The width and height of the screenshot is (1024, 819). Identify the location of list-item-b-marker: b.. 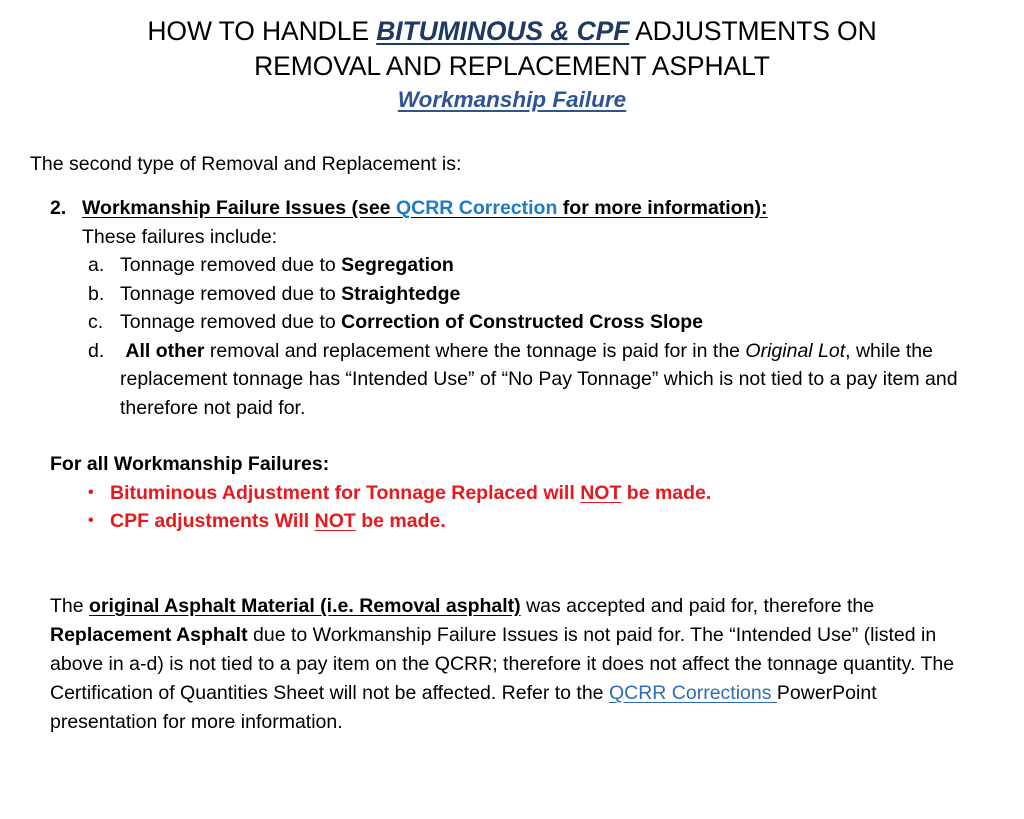
(96, 293).